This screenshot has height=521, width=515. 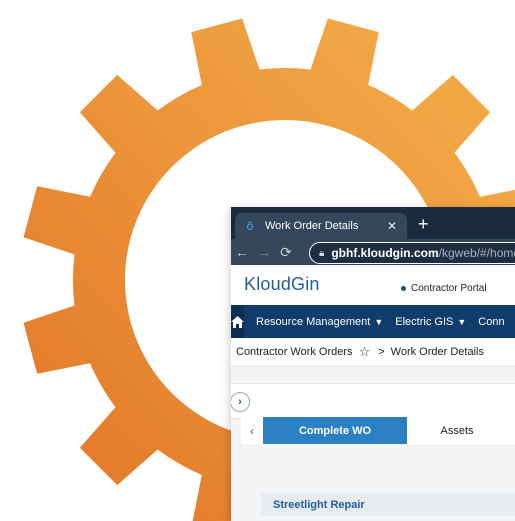 I want to click on nav-item-label: Electric GIS, so click(x=424, y=321).